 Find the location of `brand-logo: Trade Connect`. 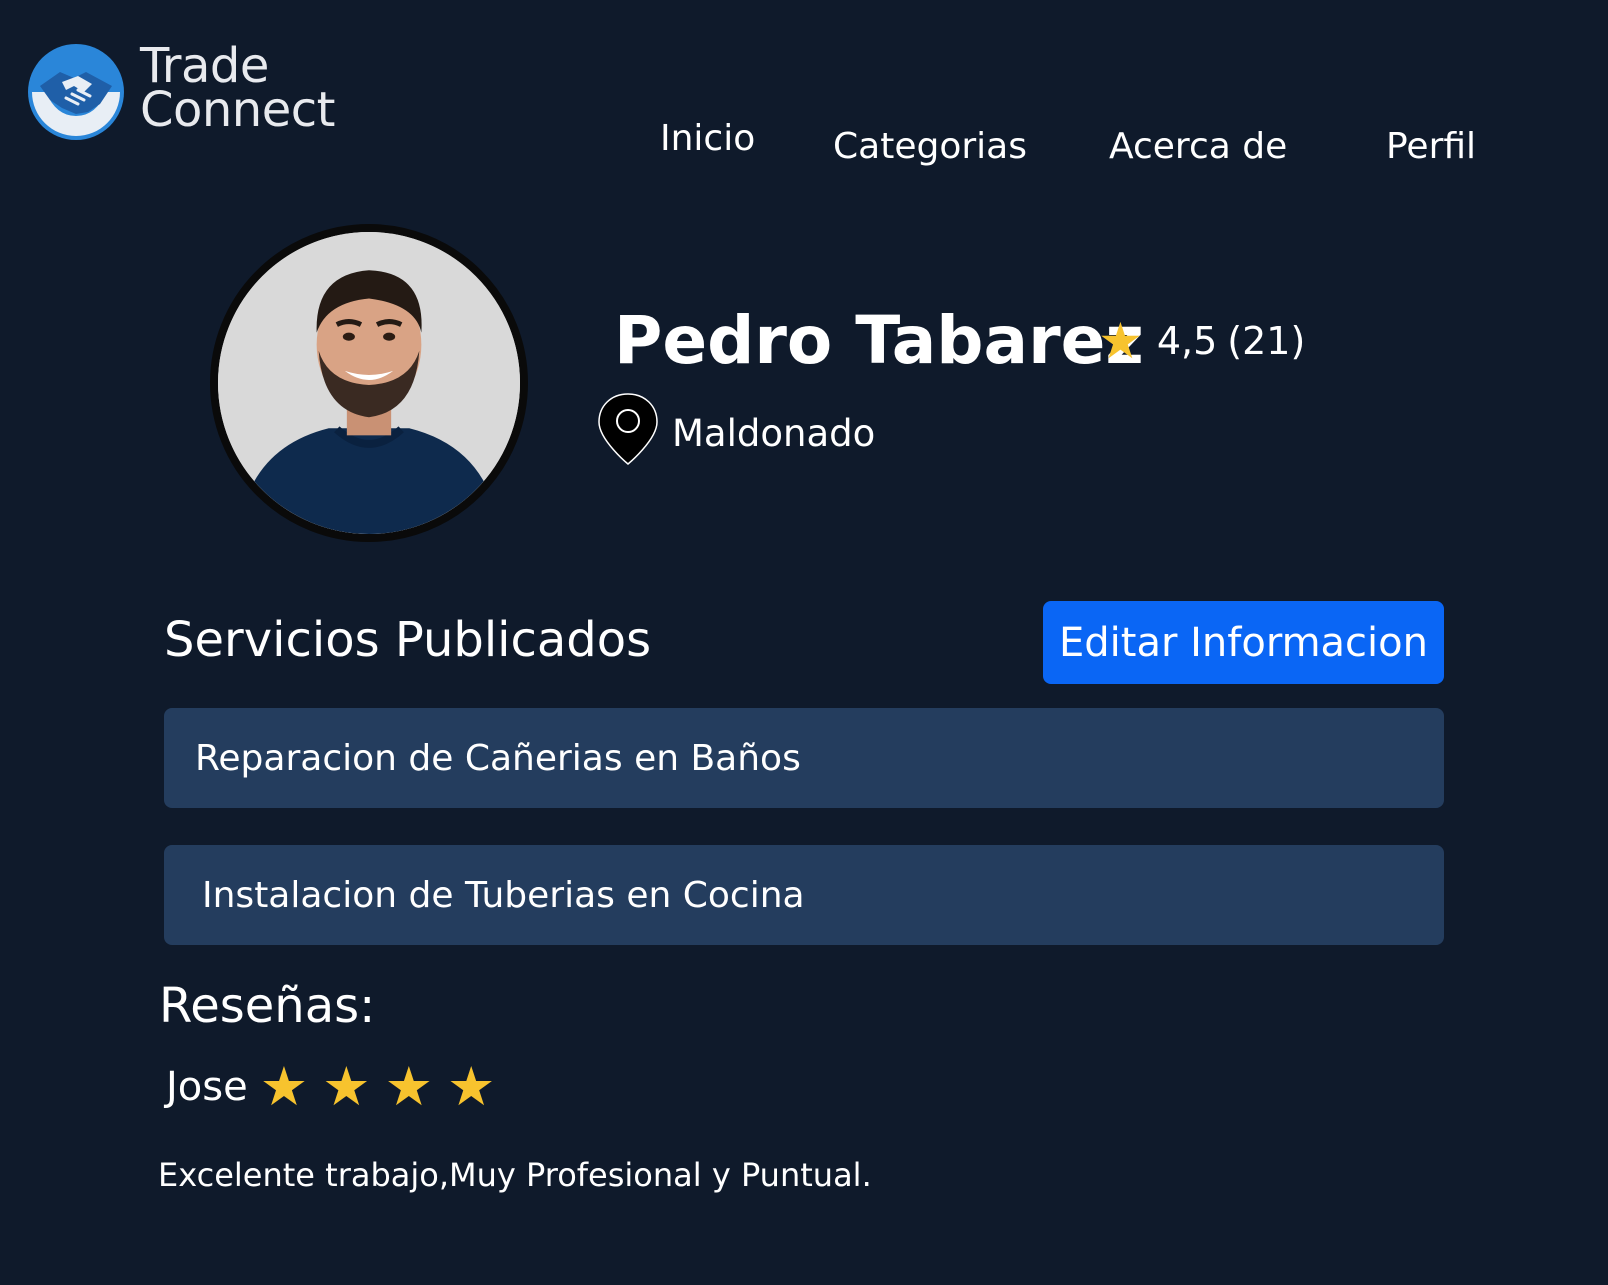

brand-logo: Trade Connect is located at coordinates (180, 92).